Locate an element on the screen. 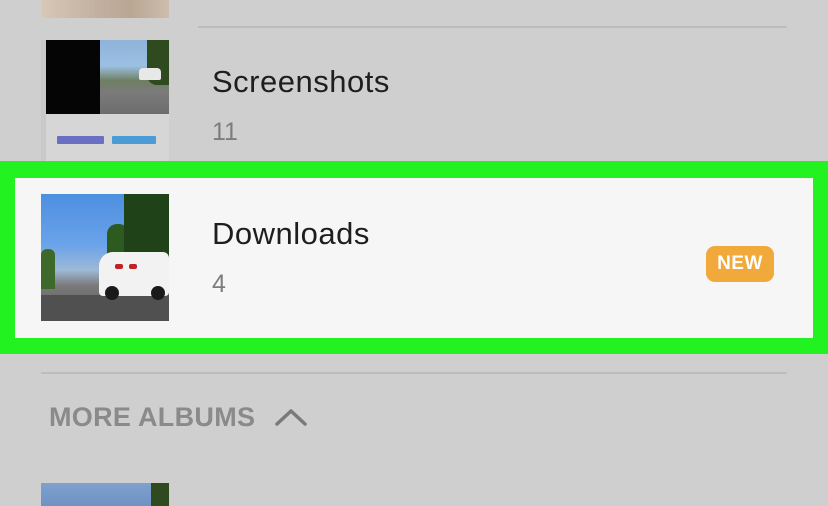 The height and width of the screenshot is (506, 828). album-thumbnail-cropped-bottom is located at coordinates (105, 494).